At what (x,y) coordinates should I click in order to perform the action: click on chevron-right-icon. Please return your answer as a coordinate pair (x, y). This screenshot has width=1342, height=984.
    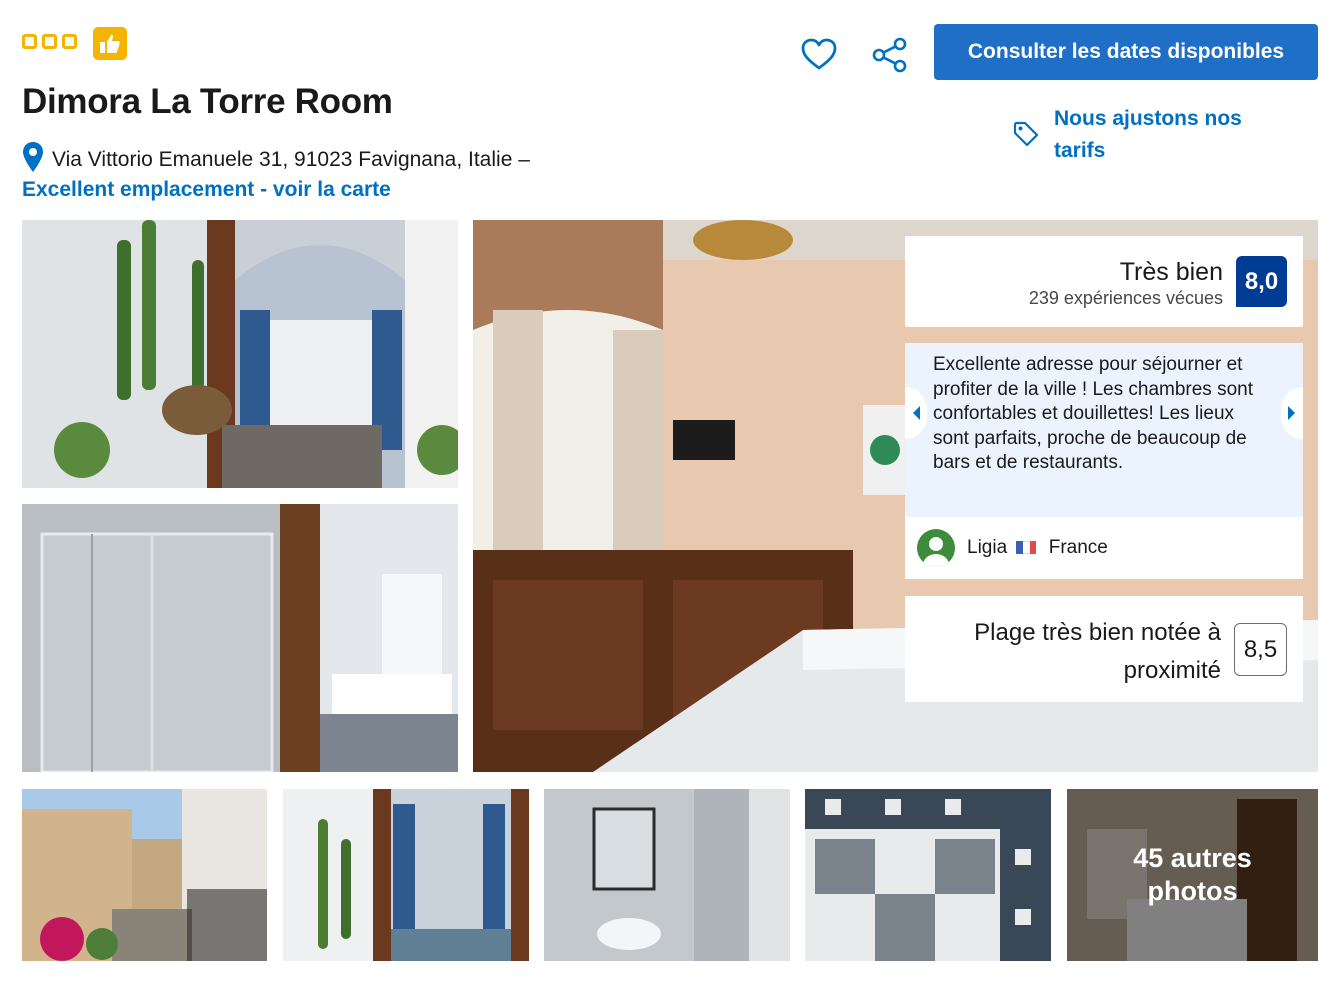
    Looking at the image, I should click on (1291, 413).